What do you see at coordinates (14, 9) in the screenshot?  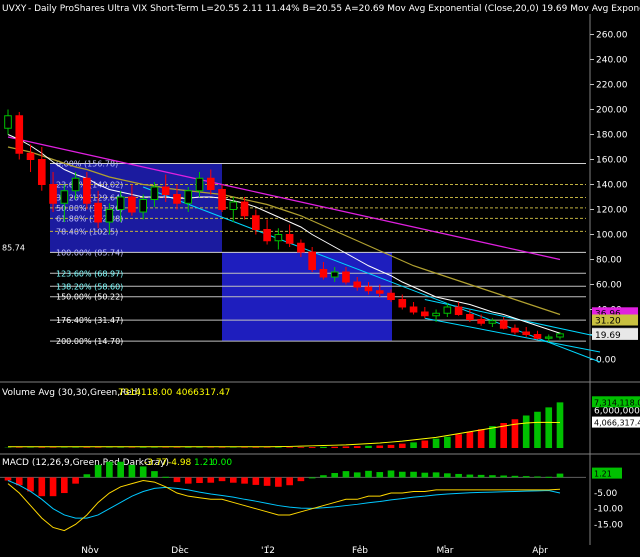 I see `symbol-label: UVXY` at bounding box center [14, 9].